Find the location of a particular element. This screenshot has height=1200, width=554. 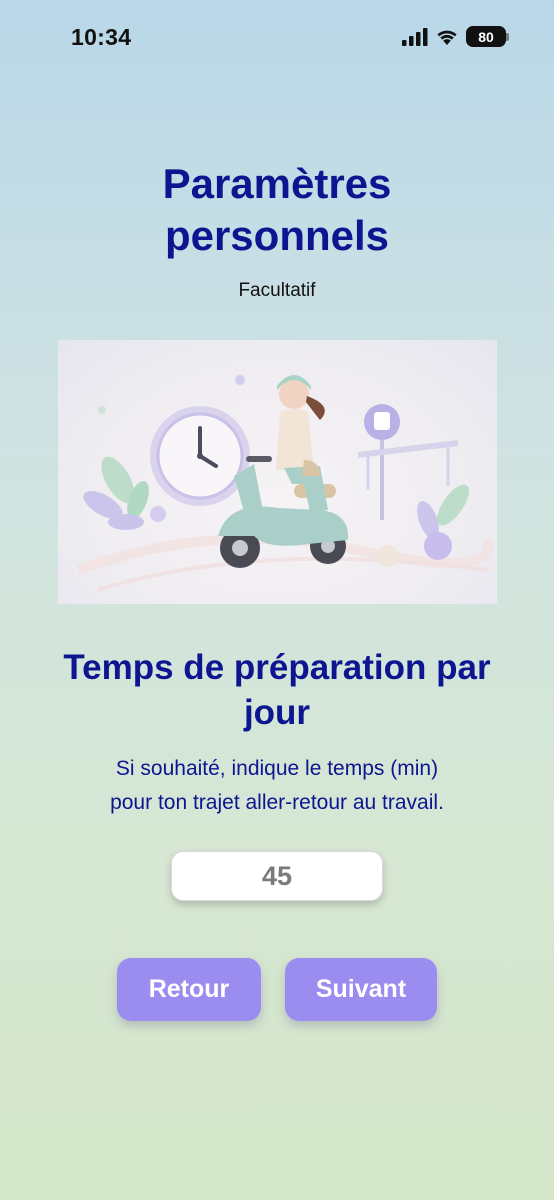

next-button: Suivant is located at coordinates (361, 989).